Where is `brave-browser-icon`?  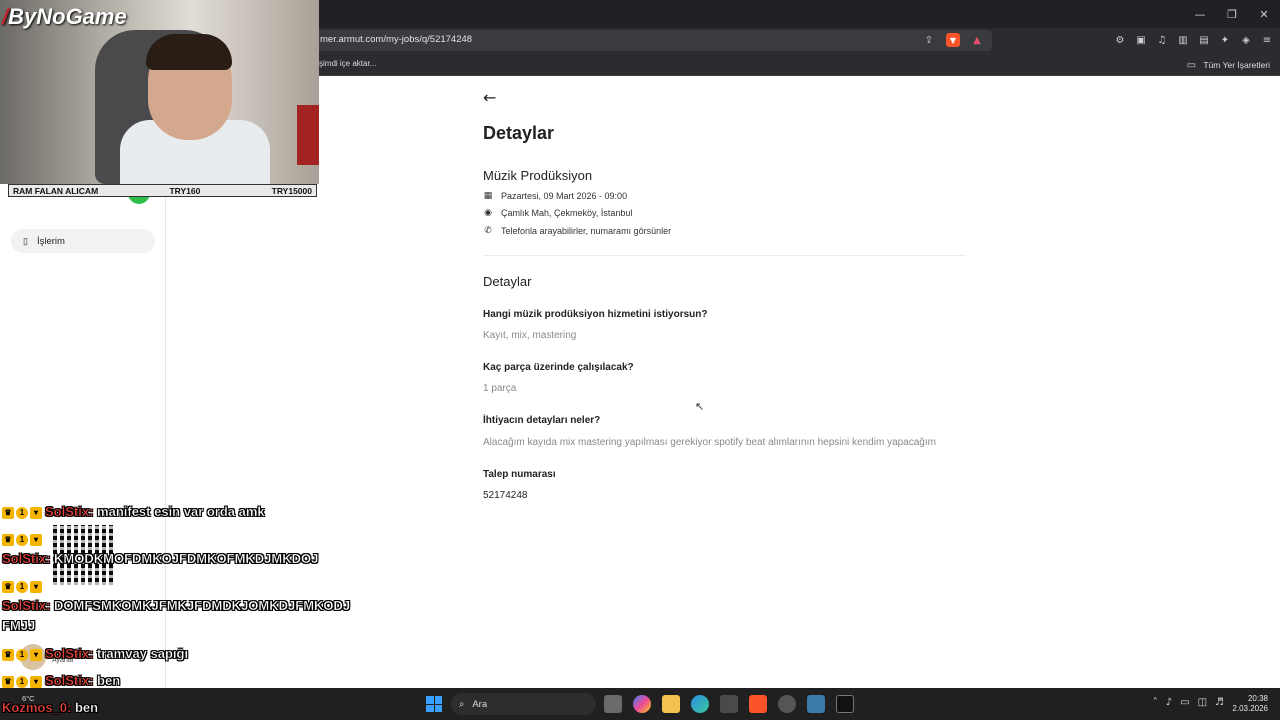
brave-browser-icon is located at coordinates (758, 704).